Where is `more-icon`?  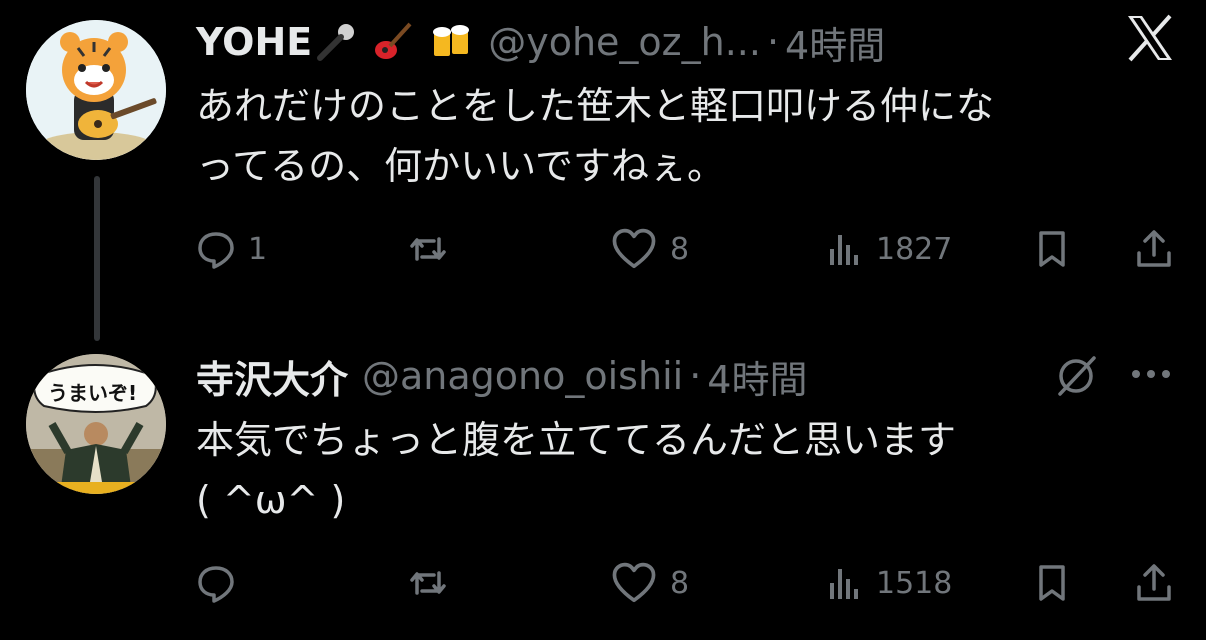
more-icon is located at coordinates (1151, 374).